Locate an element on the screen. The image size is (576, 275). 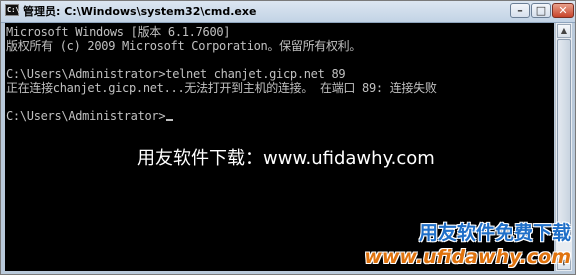
text-cursor is located at coordinates (170, 120).